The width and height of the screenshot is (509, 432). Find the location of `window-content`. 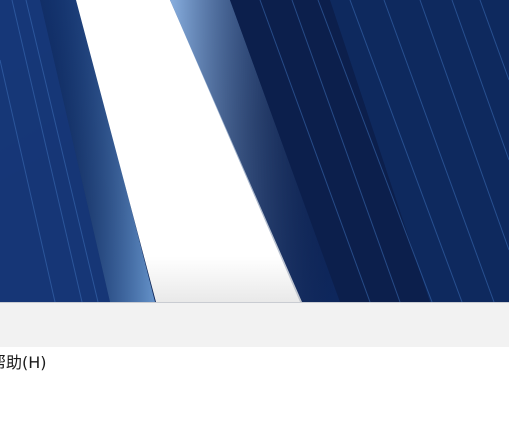

window-content is located at coordinates (254, 404).